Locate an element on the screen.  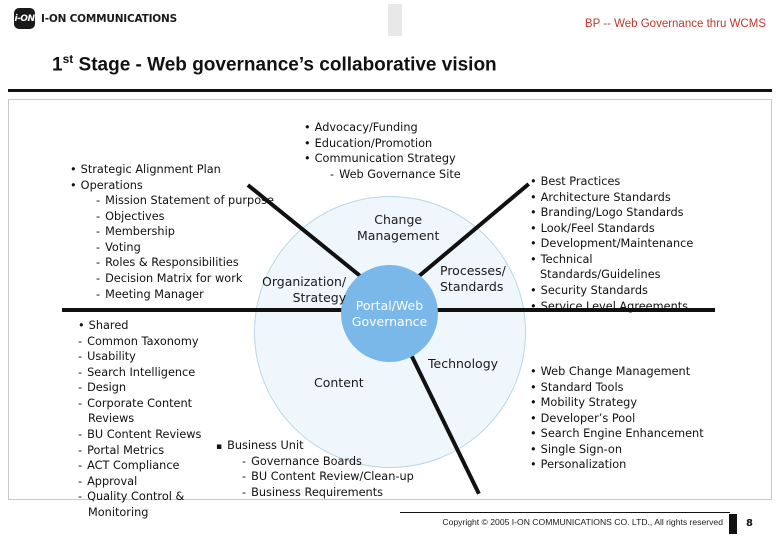
quadrant-label-processes-standards: Processes/ Standards is located at coordinates (473, 278).